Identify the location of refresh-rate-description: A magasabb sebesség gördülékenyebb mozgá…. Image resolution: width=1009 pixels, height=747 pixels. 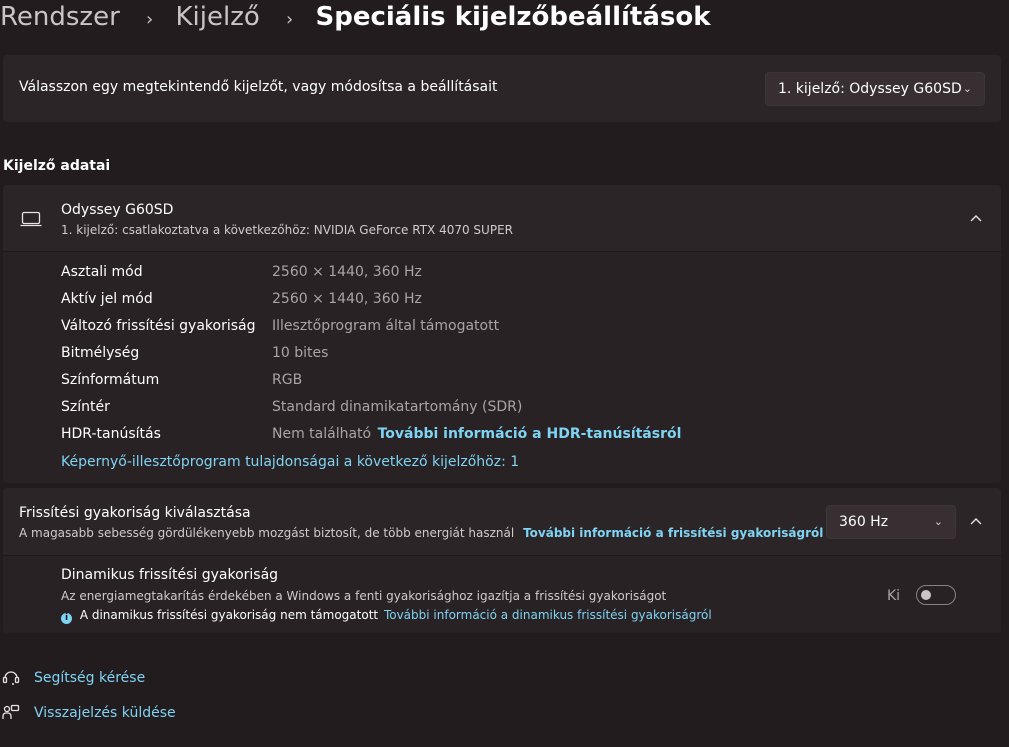
(267, 533).